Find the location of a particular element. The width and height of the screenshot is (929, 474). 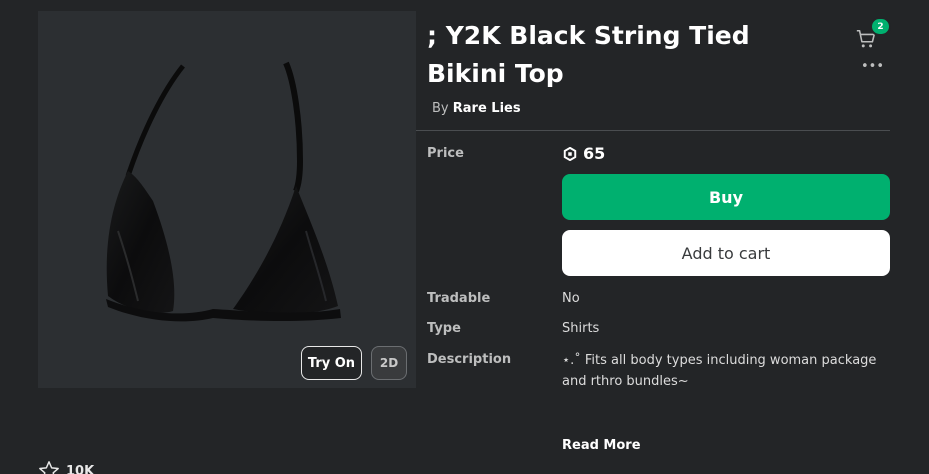

type-label: Type is located at coordinates (444, 328).